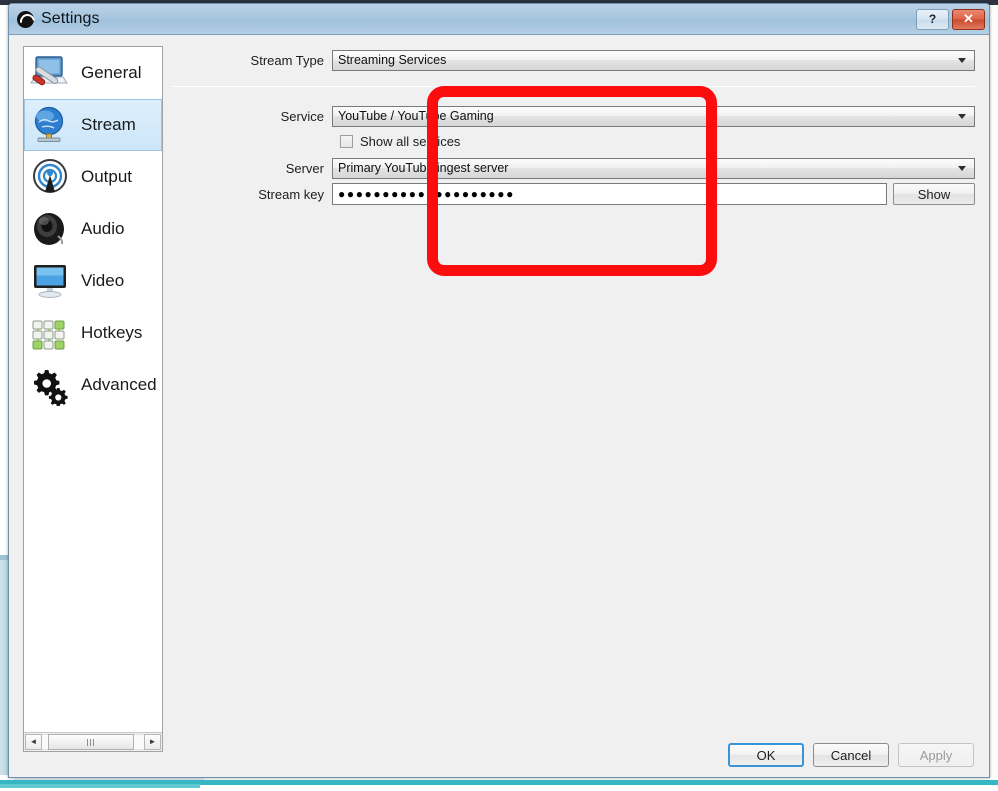 The image size is (998, 791). Describe the element at coordinates (25, 19) in the screenshot. I see `obs-logo-icon` at that location.